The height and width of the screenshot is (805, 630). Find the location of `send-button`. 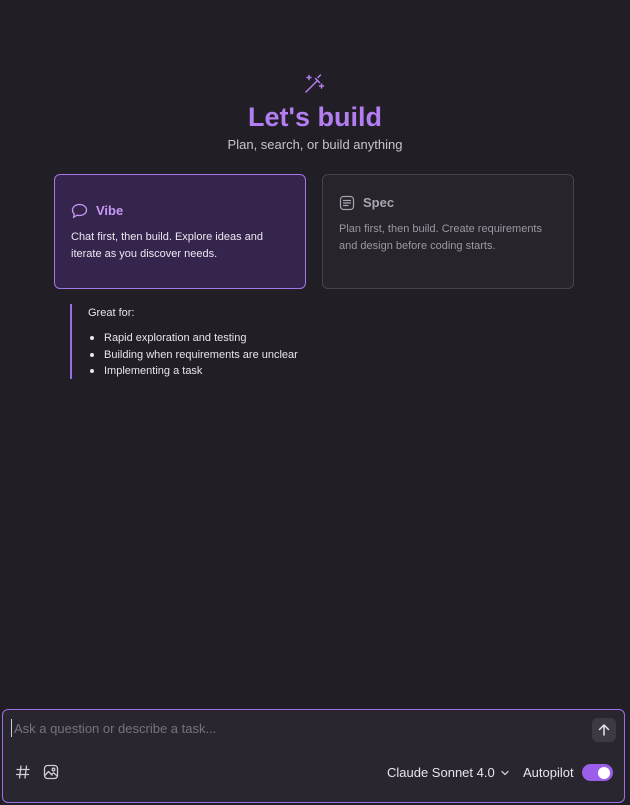

send-button is located at coordinates (604, 730).